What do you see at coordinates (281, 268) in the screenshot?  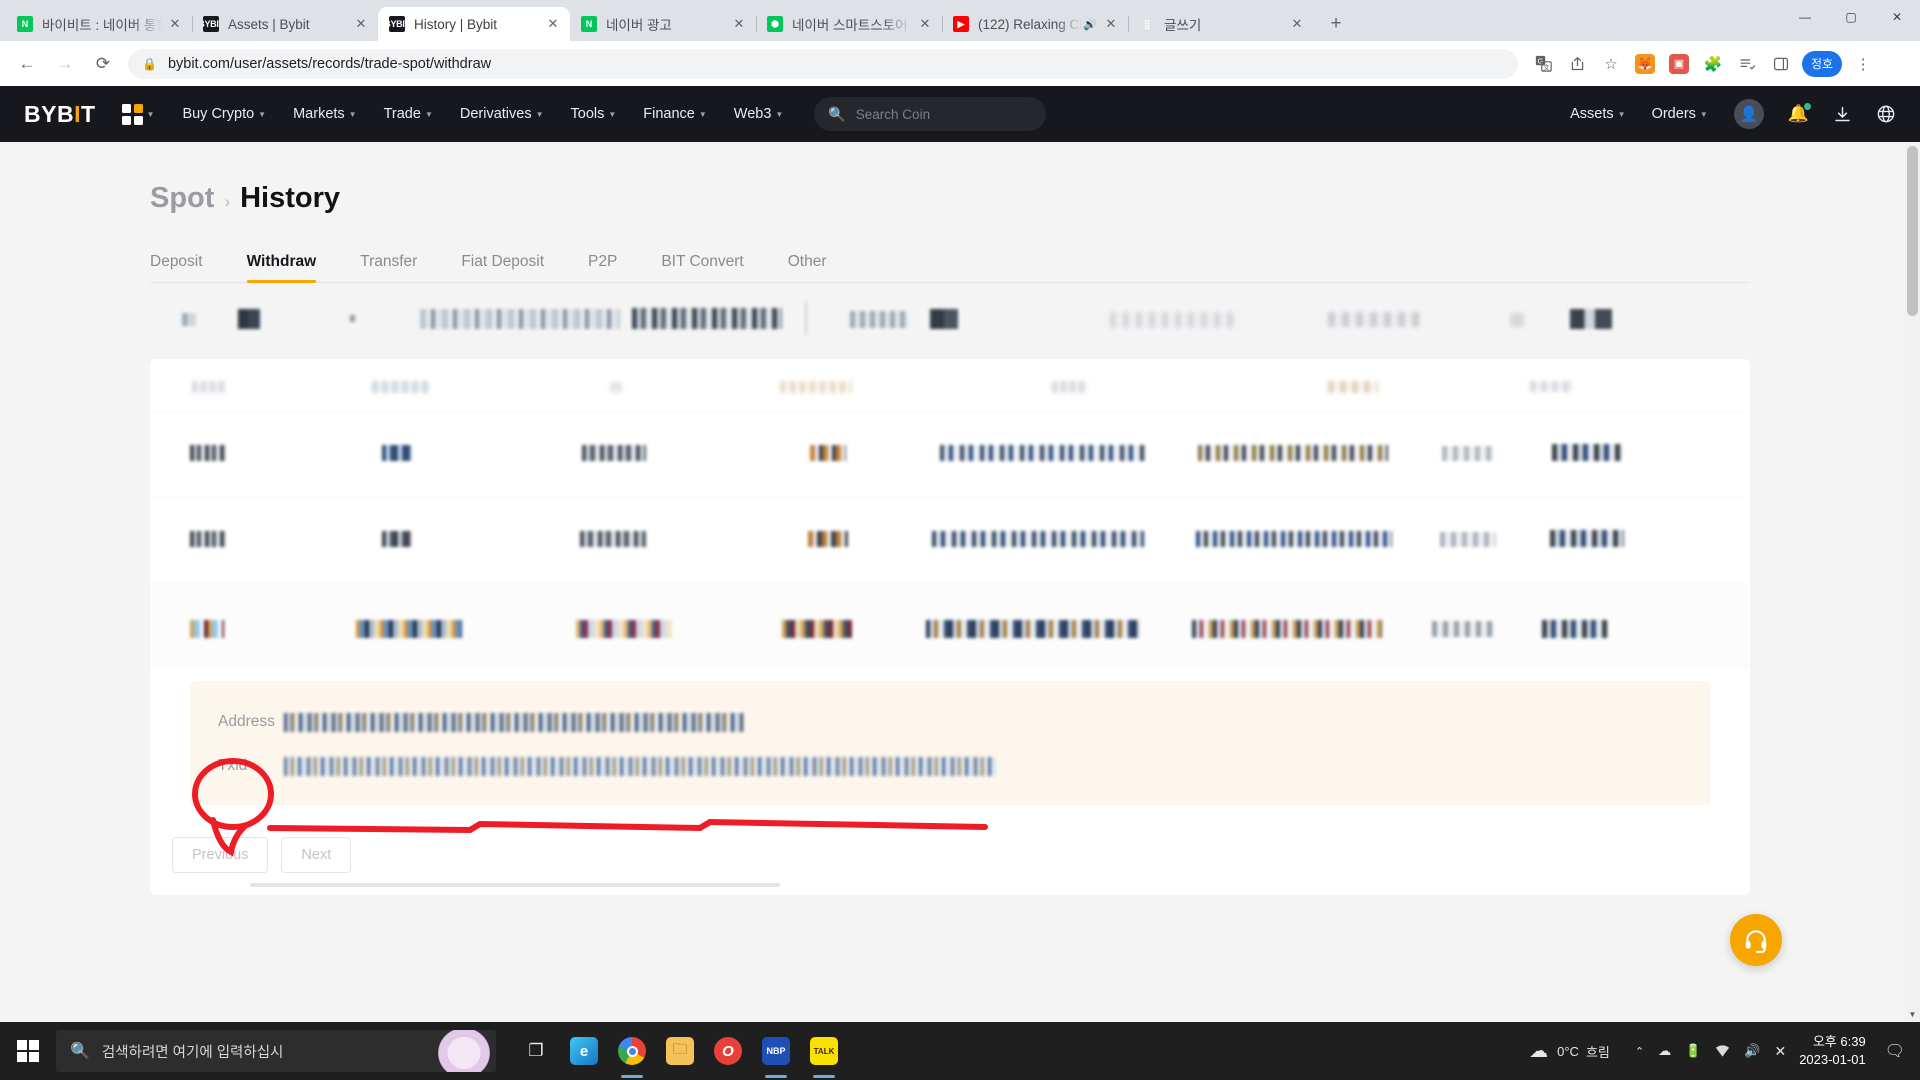 I see `tab-withdraw: Withdraw` at bounding box center [281, 268].